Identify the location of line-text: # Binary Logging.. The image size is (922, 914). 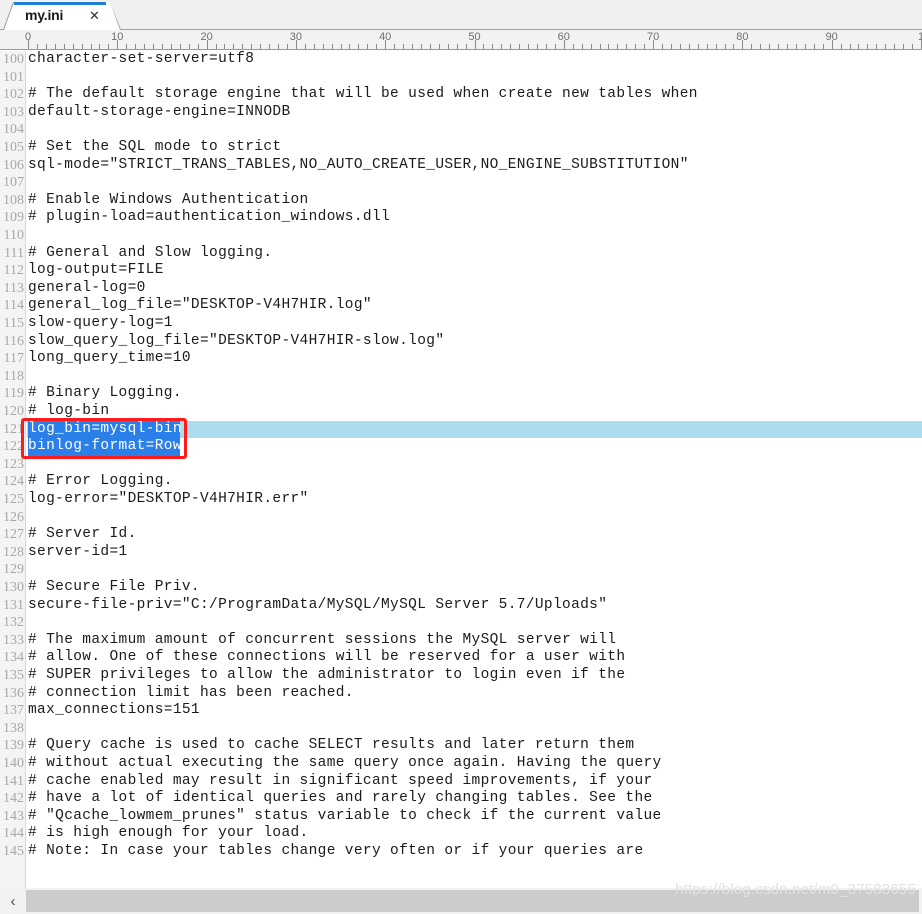
(105, 394).